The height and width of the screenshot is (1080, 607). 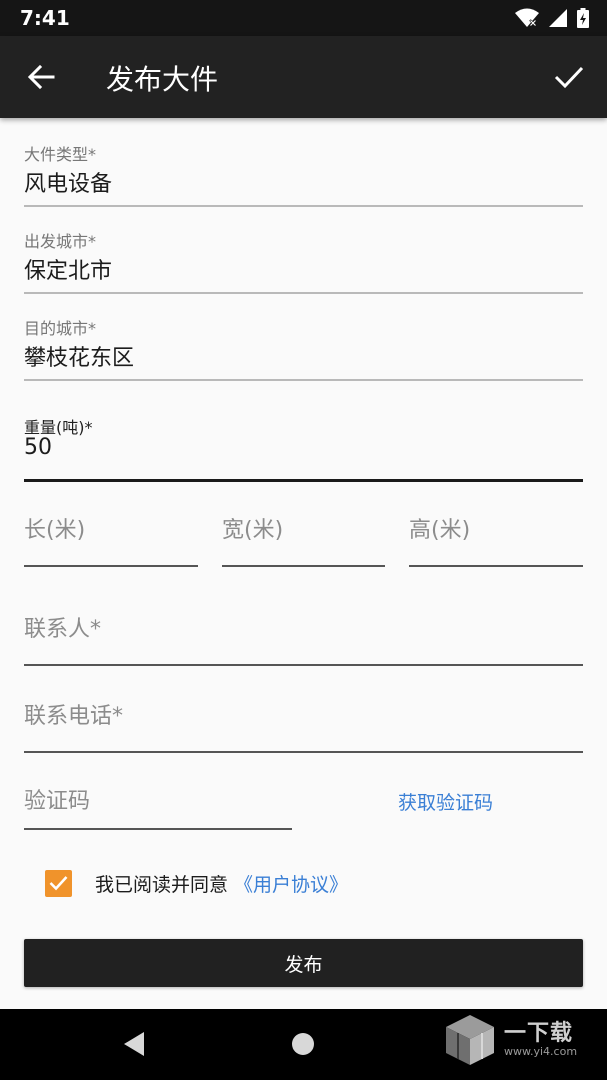 What do you see at coordinates (445, 801) in the screenshot?
I see `get-code-button: 获取验证码` at bounding box center [445, 801].